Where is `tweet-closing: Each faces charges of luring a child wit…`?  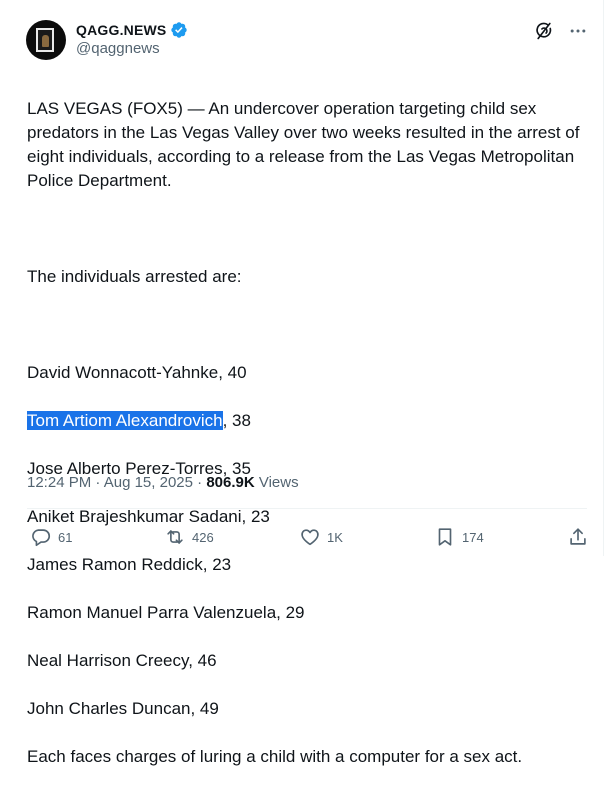 tweet-closing: Each faces charges of luring a child wit… is located at coordinates (275, 756).